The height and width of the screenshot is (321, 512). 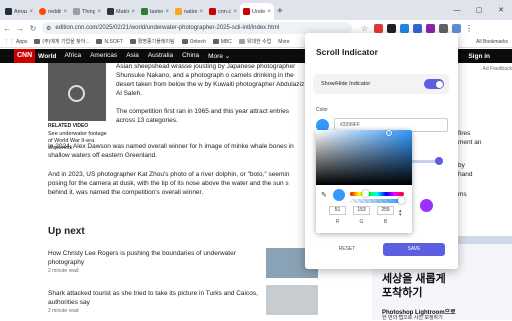 What do you see at coordinates (87, 11) in the screenshot?
I see `tab-thing: Thing w×` at bounding box center [87, 11].